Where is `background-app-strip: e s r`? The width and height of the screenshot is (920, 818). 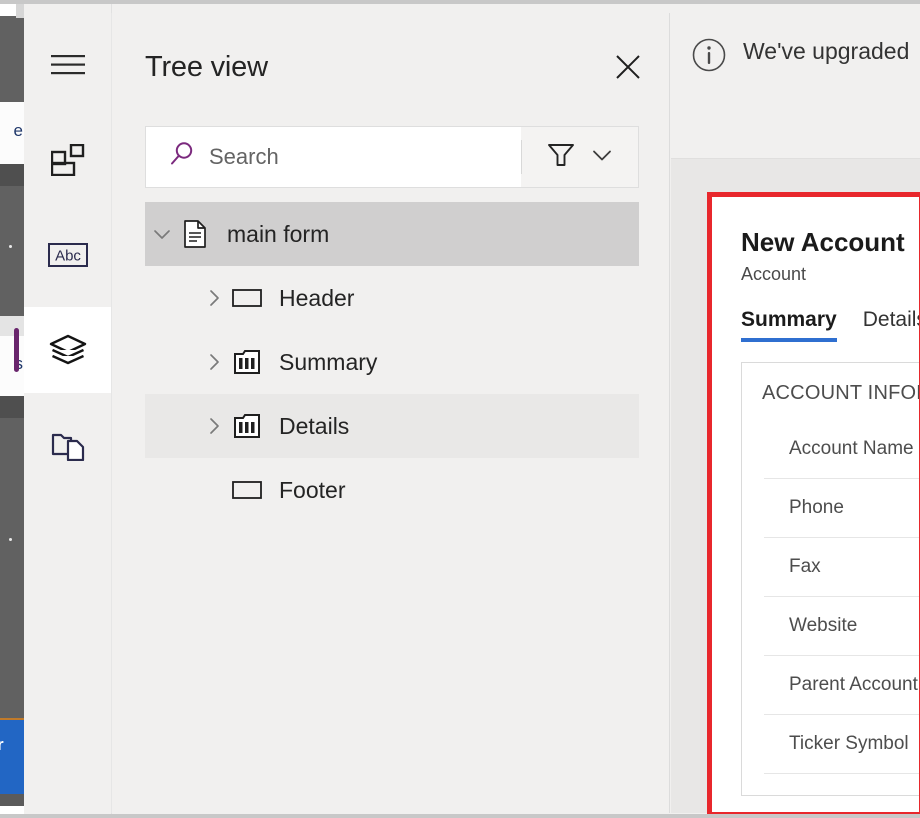 background-app-strip: e s r is located at coordinates (12, 409).